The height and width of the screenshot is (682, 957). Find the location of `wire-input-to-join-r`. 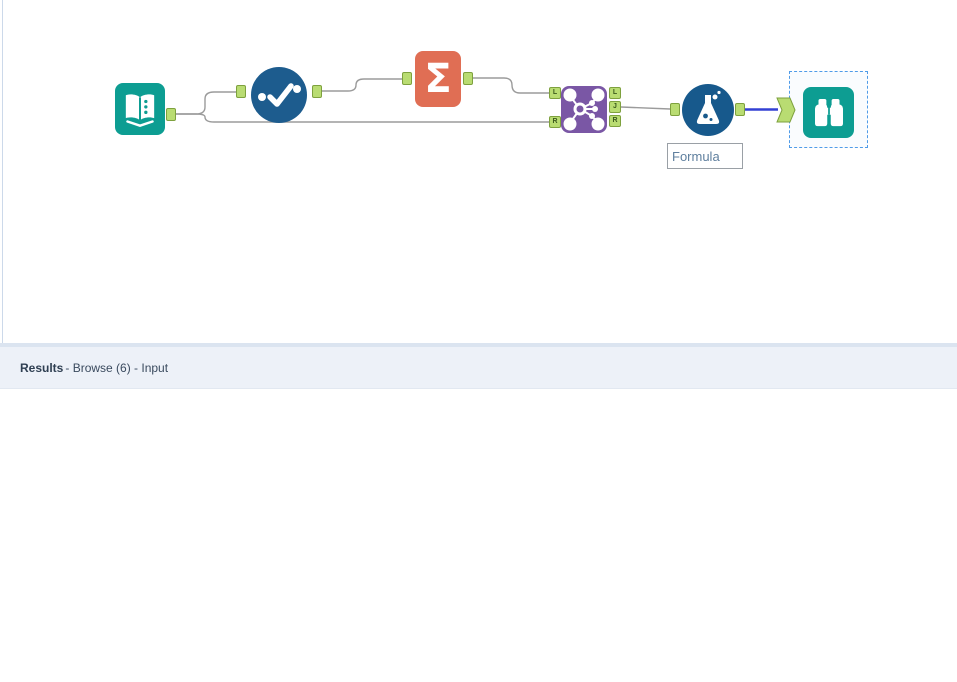

wire-input-to-join-r is located at coordinates (362, 118).